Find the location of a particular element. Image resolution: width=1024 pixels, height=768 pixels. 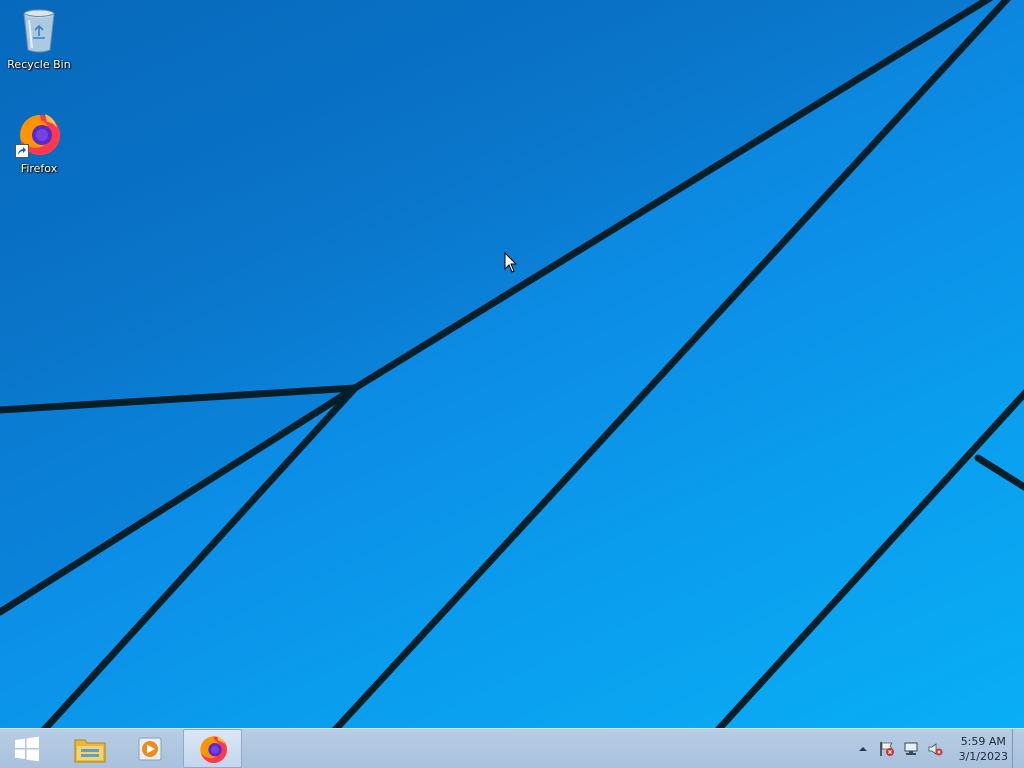

clock: 5:59 AM 3/1/2023 is located at coordinates (983, 749).